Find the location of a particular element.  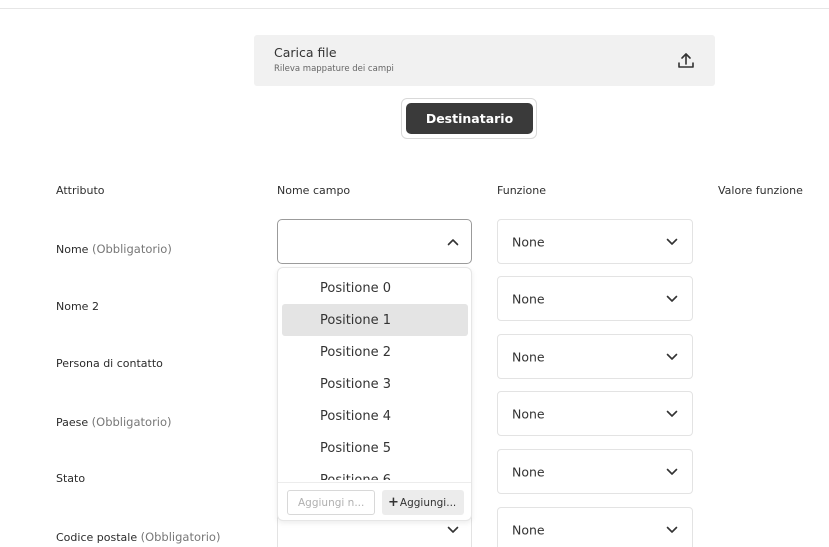

attribute-label-codice-postale: Codice postale (Obbligatorio) is located at coordinates (138, 537).